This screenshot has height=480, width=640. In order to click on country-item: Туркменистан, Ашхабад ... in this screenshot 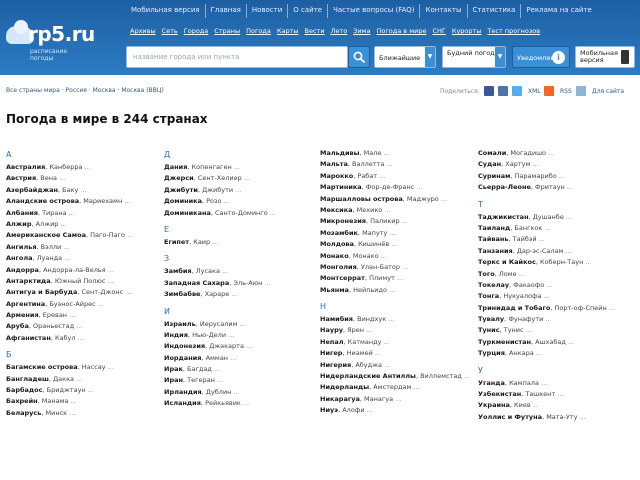, I will do `click(553, 342)`.